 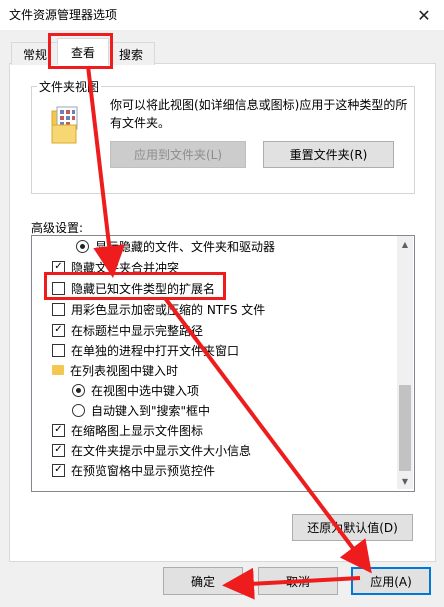 I want to click on restore-defaults-label: 还原为默认值(D), so click(x=352, y=528).